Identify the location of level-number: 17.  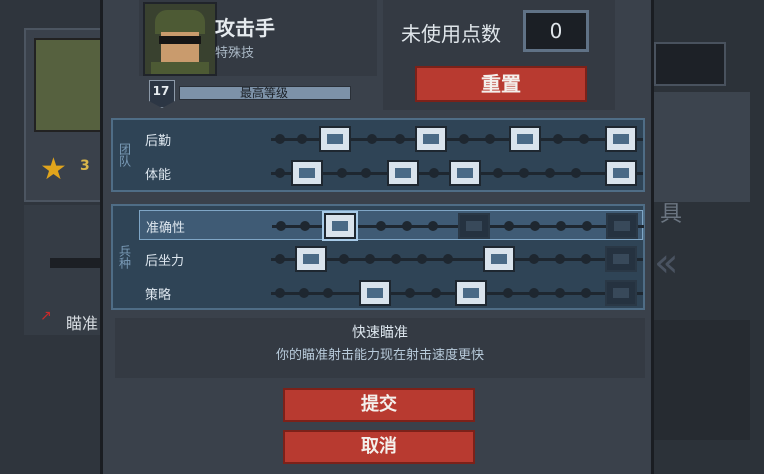
(161, 91).